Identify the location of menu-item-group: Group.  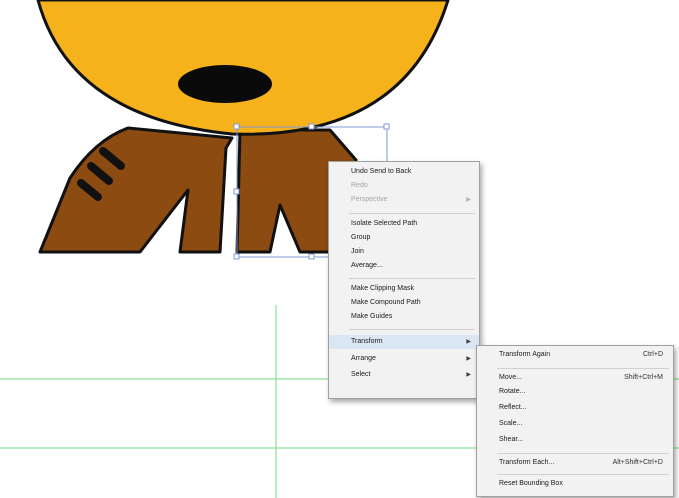
(404, 238).